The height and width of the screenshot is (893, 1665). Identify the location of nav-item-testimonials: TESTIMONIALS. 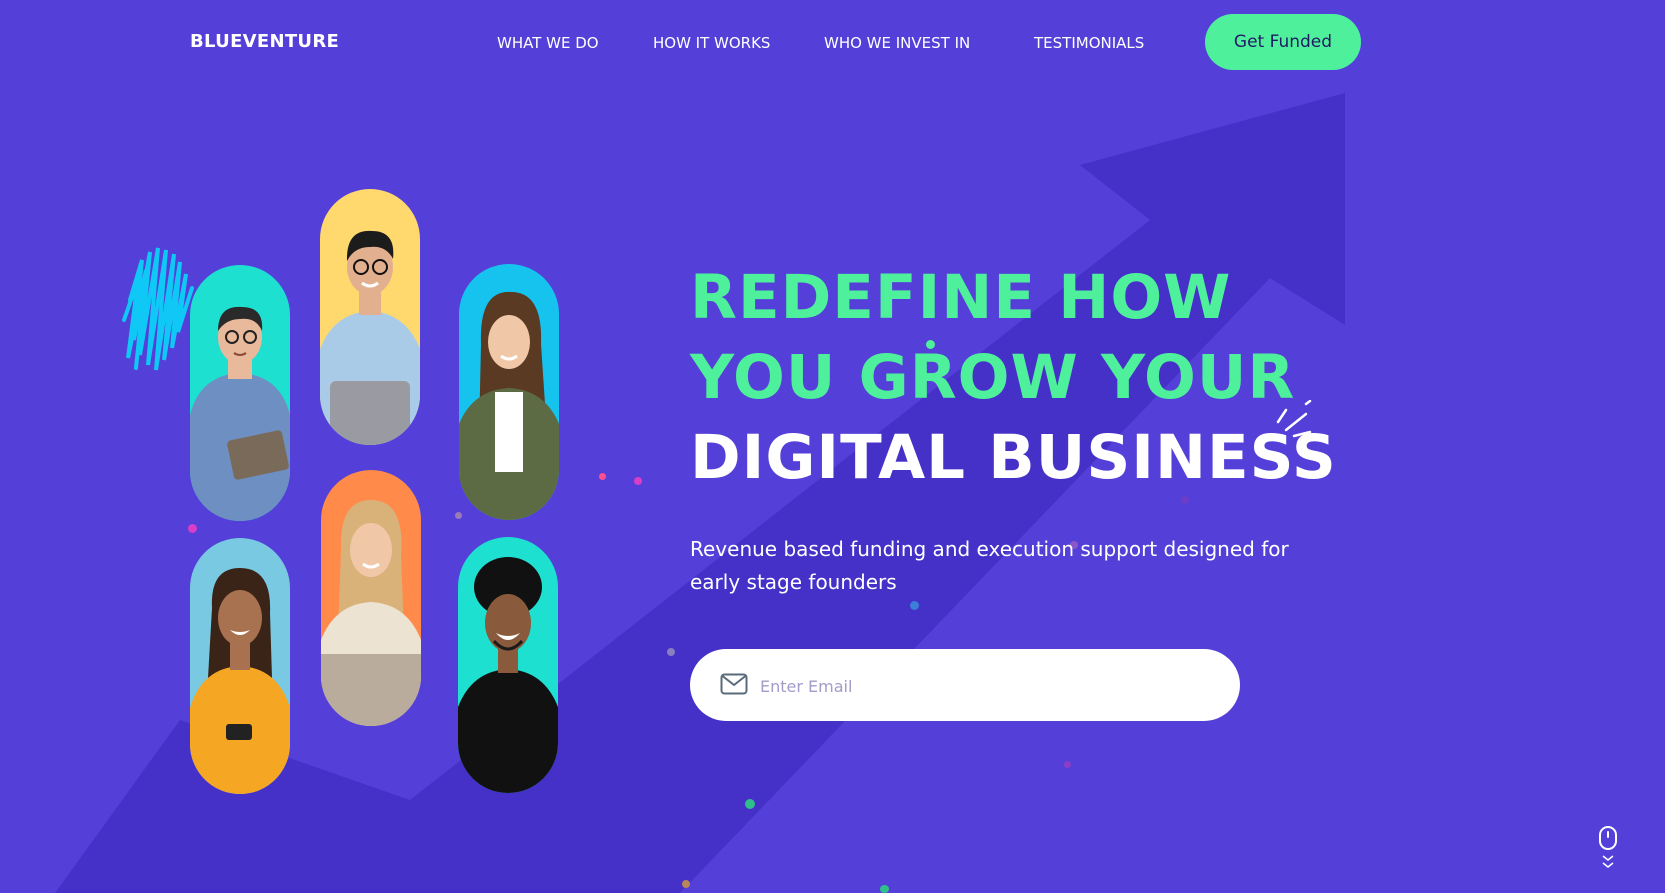
(1093, 43).